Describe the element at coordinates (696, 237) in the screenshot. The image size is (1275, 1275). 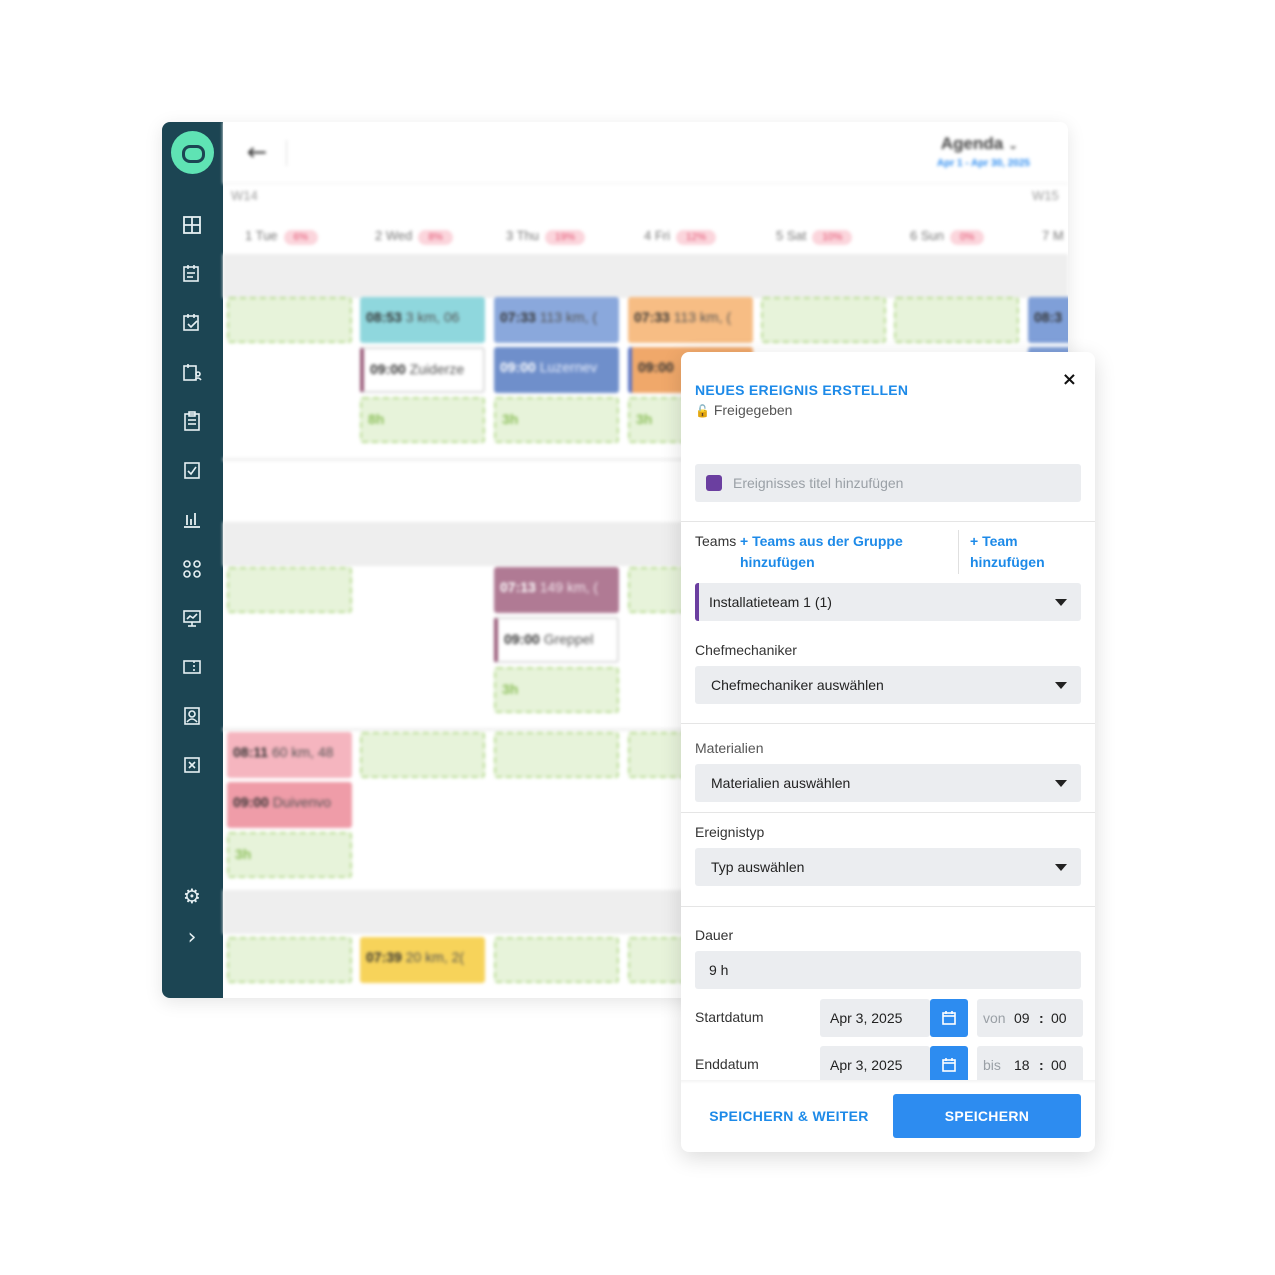
I see `utilization-badge: 12%` at that location.